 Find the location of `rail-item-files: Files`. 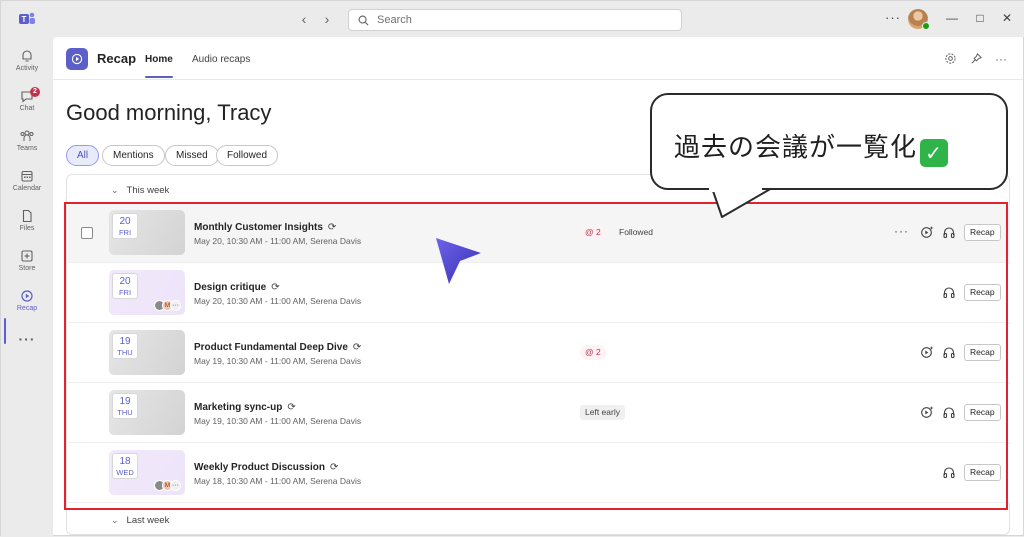

rail-item-files: Files is located at coordinates (27, 224).